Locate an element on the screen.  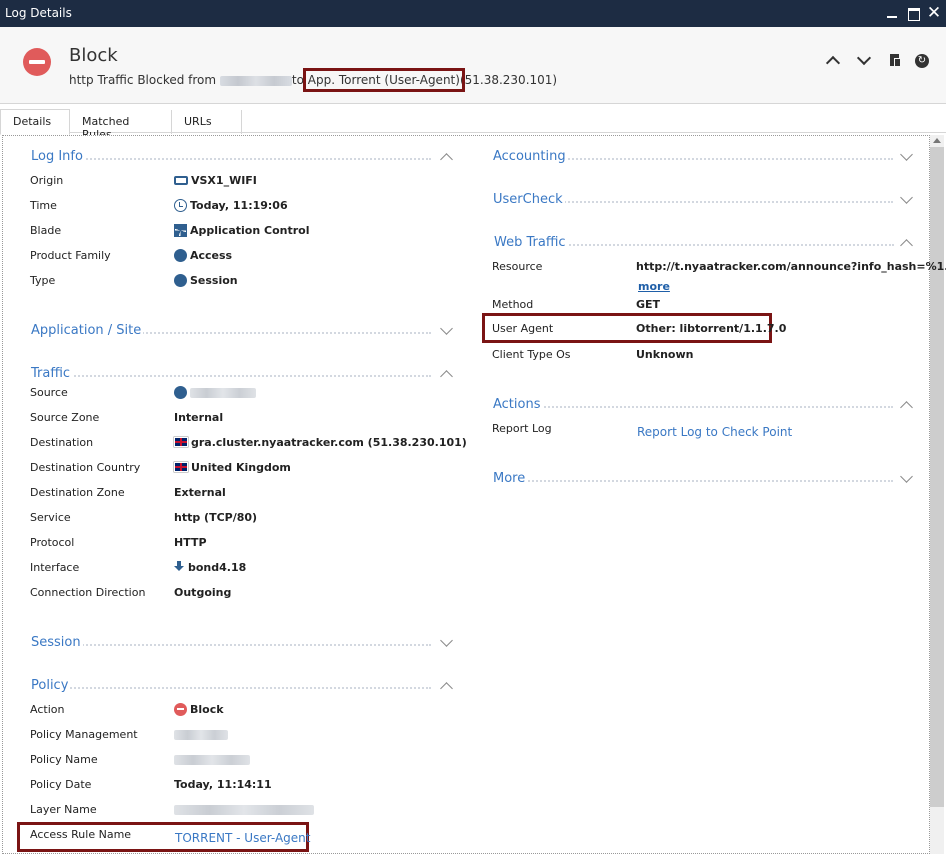
section-accounting: Accounting is located at coordinates (703, 158).